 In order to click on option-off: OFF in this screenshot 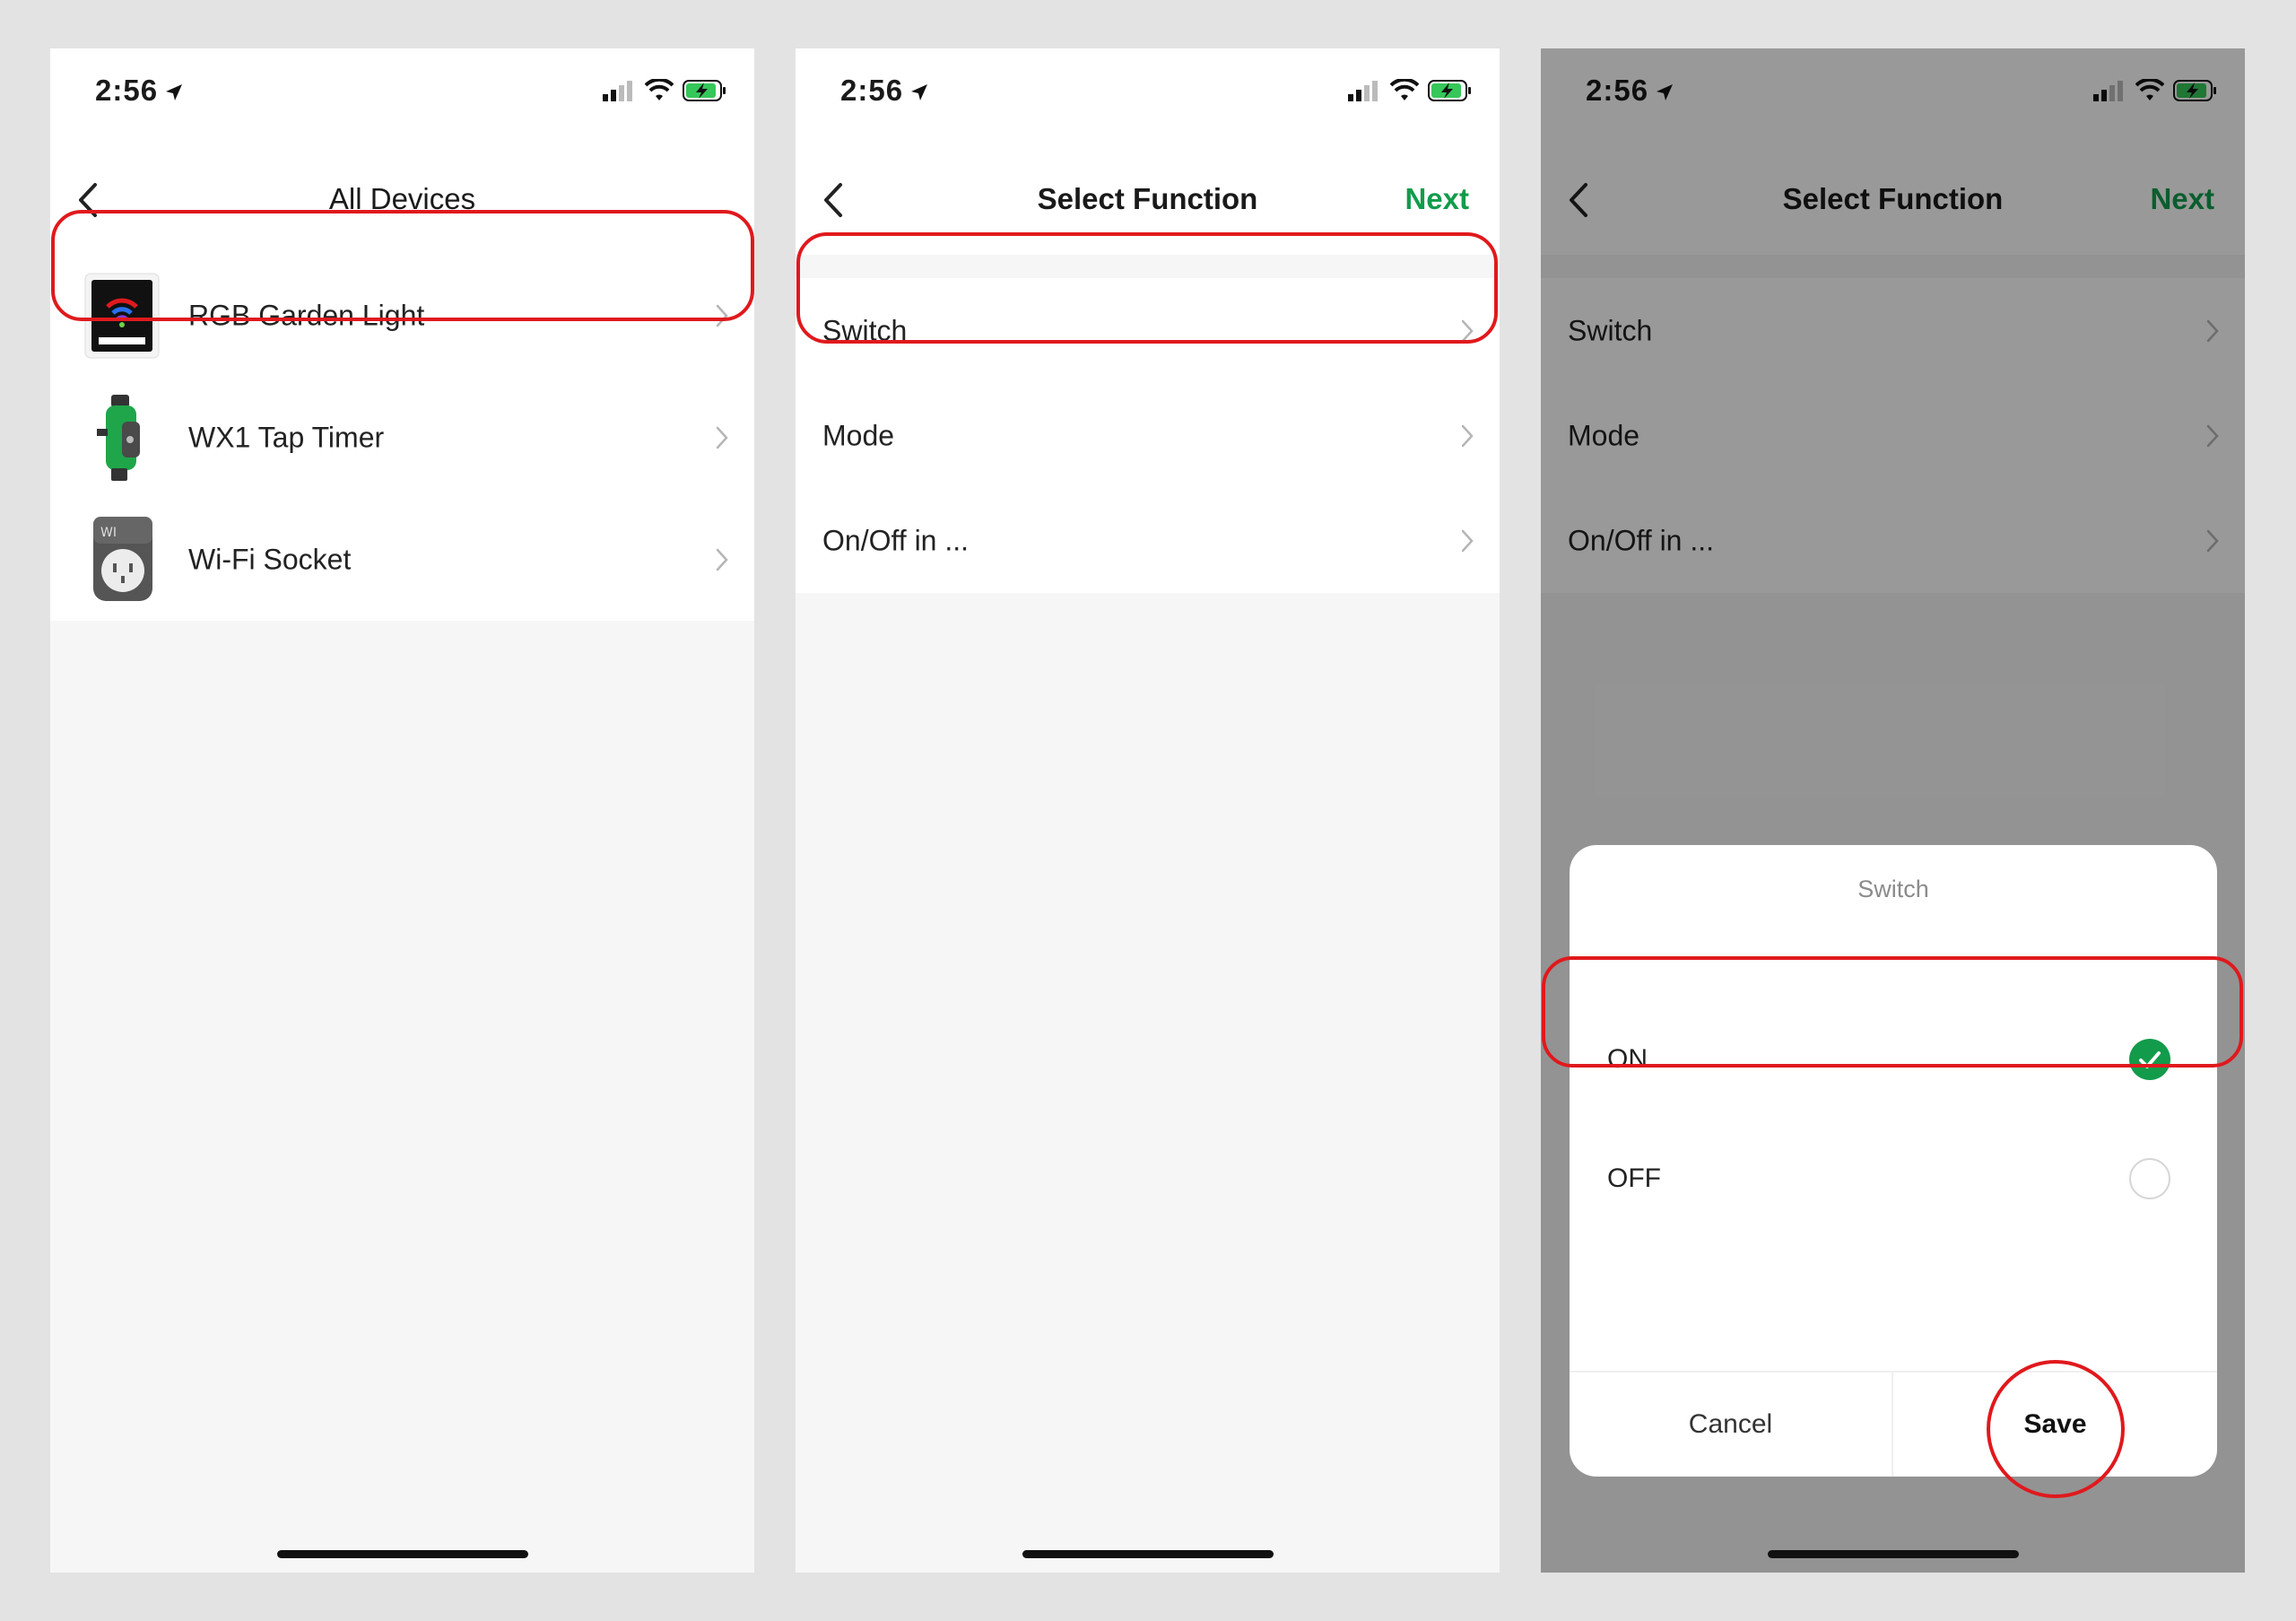, I will do `click(1893, 1179)`.